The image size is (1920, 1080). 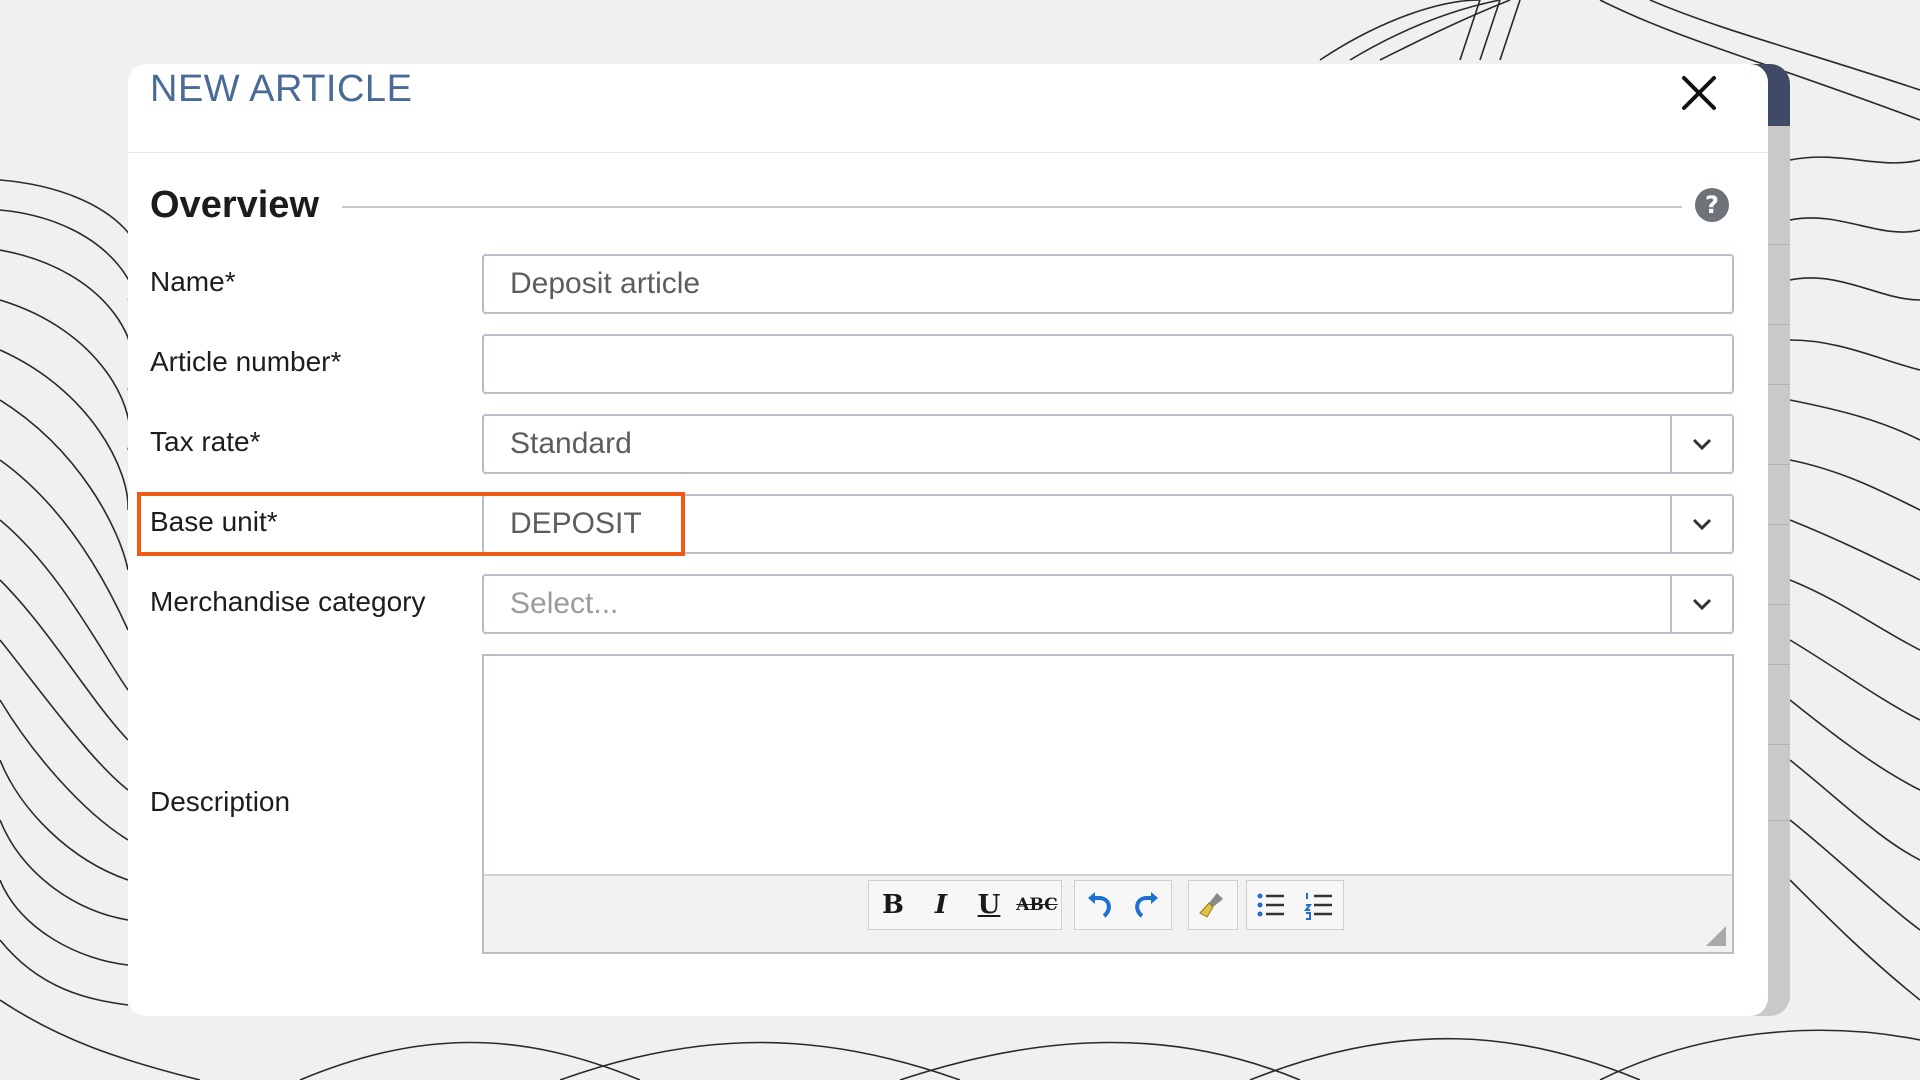 I want to click on text-style-group: B I U ABC, so click(x=965, y=905).